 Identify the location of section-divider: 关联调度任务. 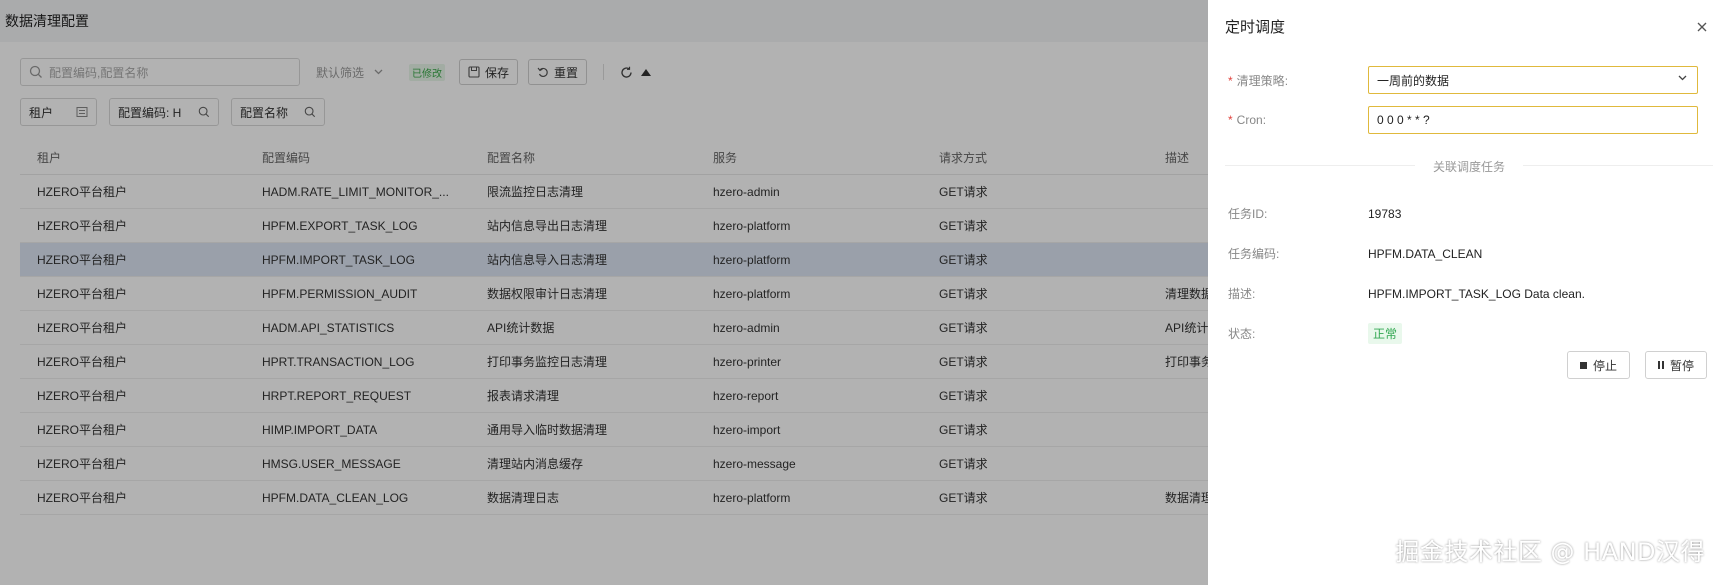
(1469, 166).